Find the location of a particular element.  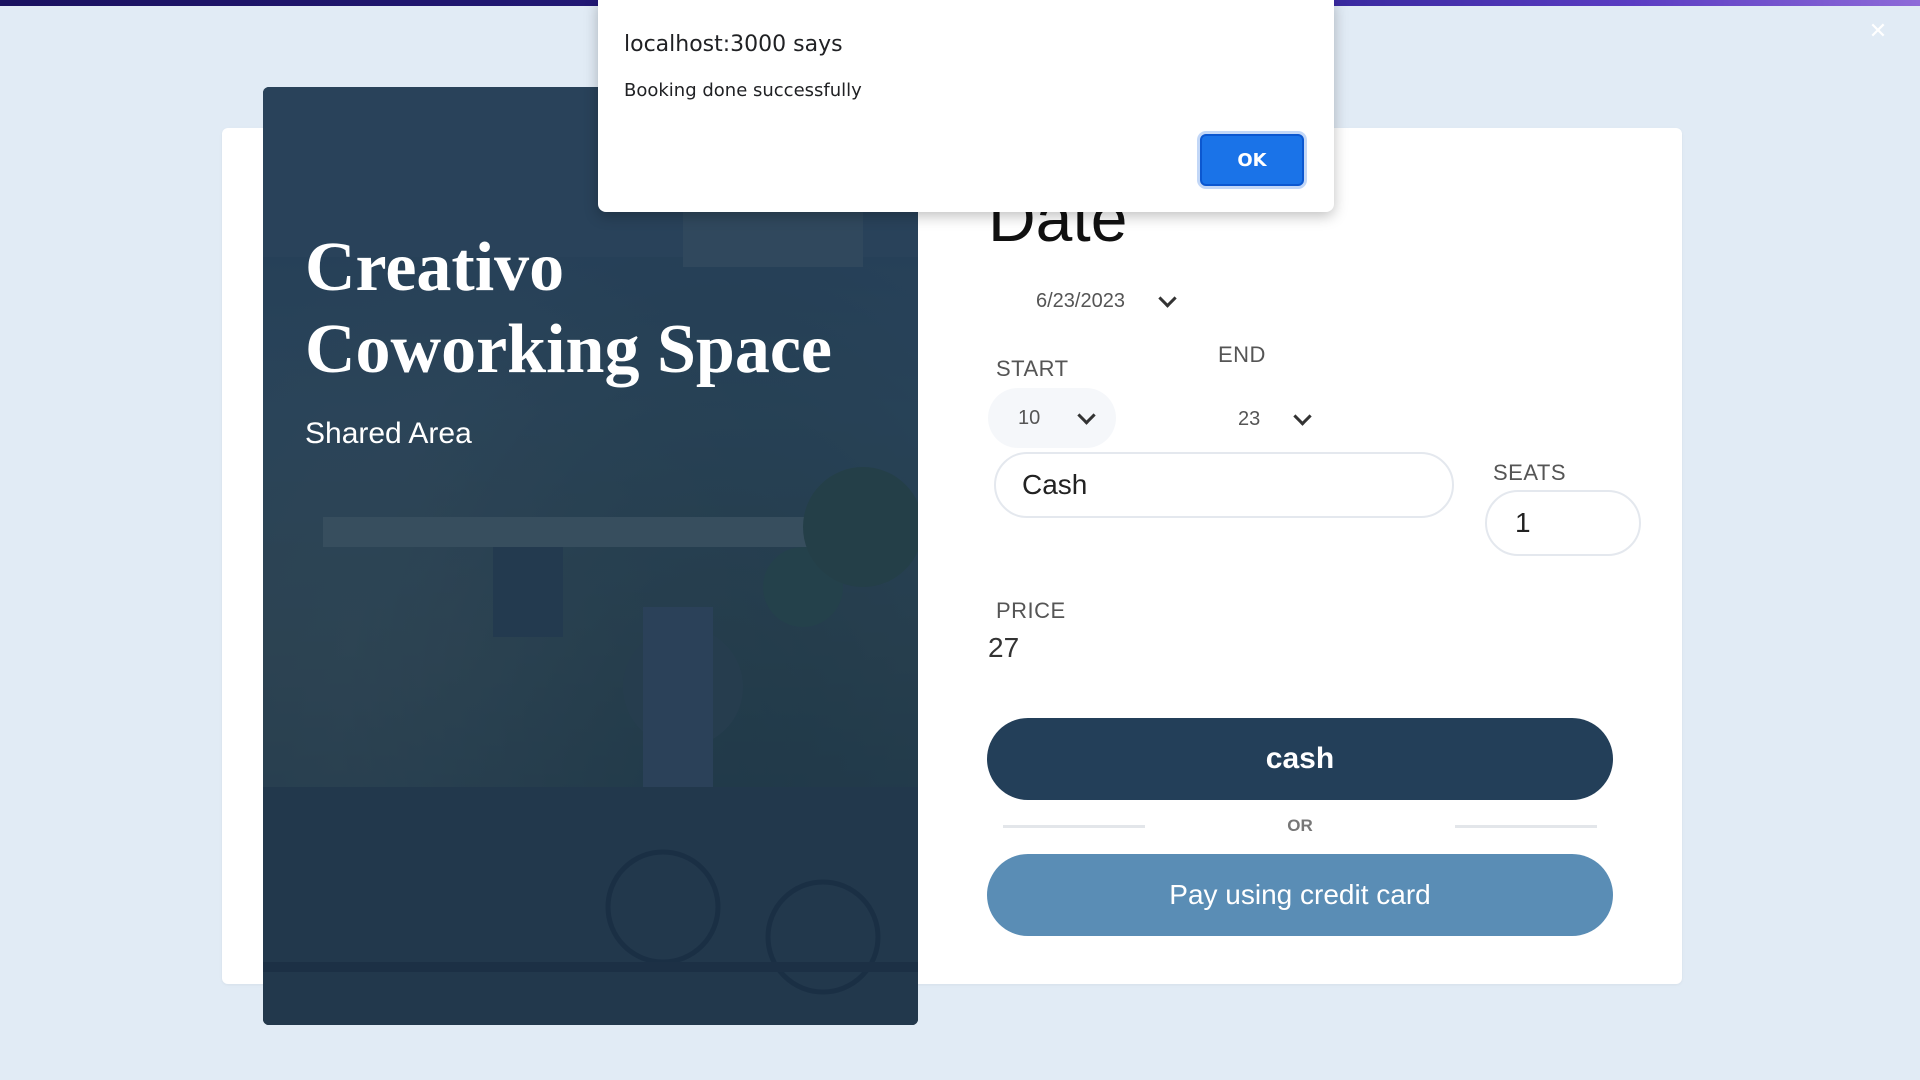

price-value: 27 is located at coordinates (1004, 647).